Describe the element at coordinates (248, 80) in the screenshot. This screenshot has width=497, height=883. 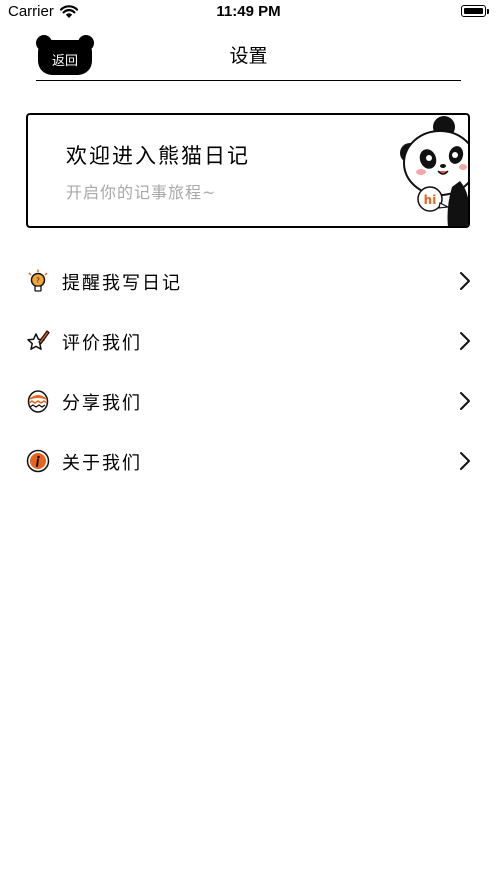
I see `nav-divider` at that location.